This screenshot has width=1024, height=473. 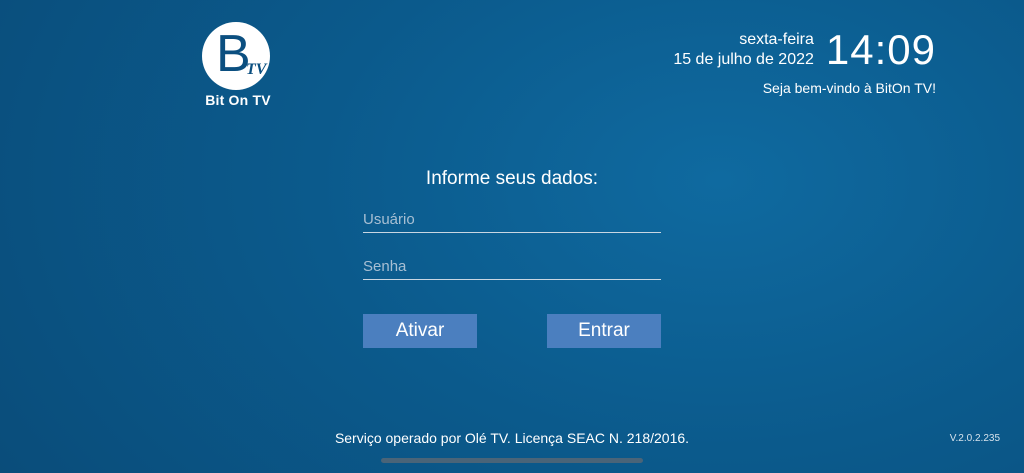 I want to click on activate-button: Ativar, so click(x=420, y=331).